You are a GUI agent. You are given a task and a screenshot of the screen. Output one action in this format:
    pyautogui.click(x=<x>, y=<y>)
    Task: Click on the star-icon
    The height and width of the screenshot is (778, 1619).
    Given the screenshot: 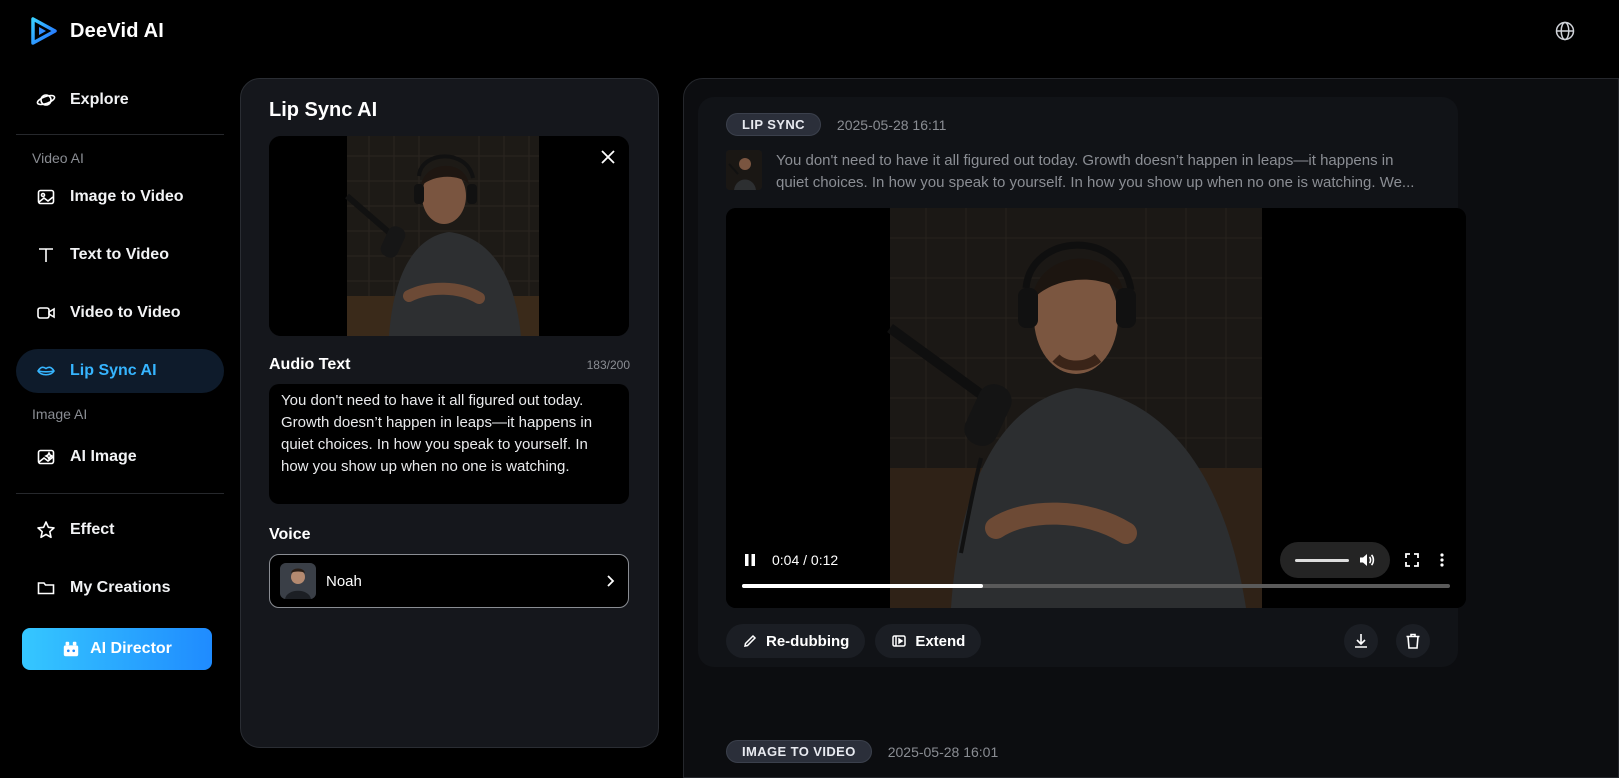 What is the action you would take?
    pyautogui.click(x=46, y=530)
    